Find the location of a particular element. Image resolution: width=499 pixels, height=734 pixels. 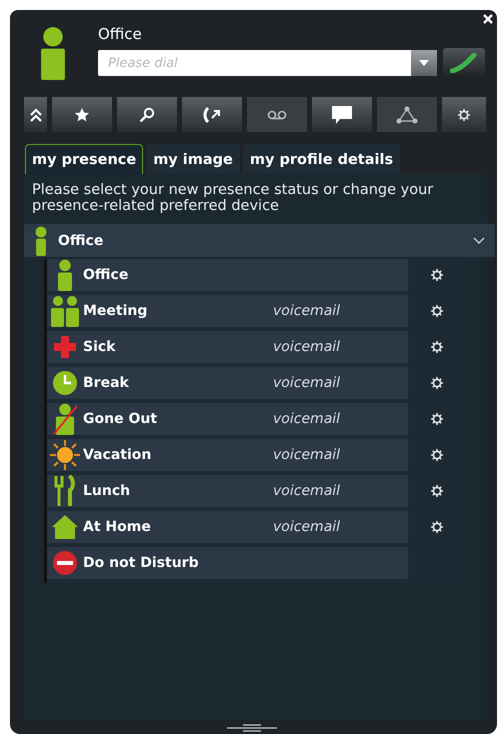

search-icon is located at coordinates (147, 114).